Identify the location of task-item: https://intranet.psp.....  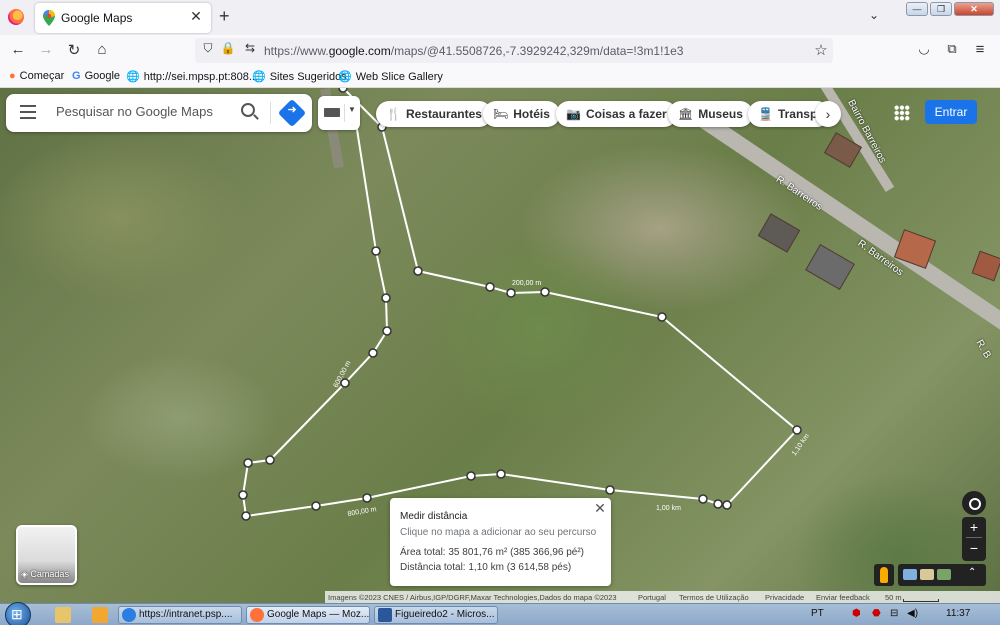
(180, 615).